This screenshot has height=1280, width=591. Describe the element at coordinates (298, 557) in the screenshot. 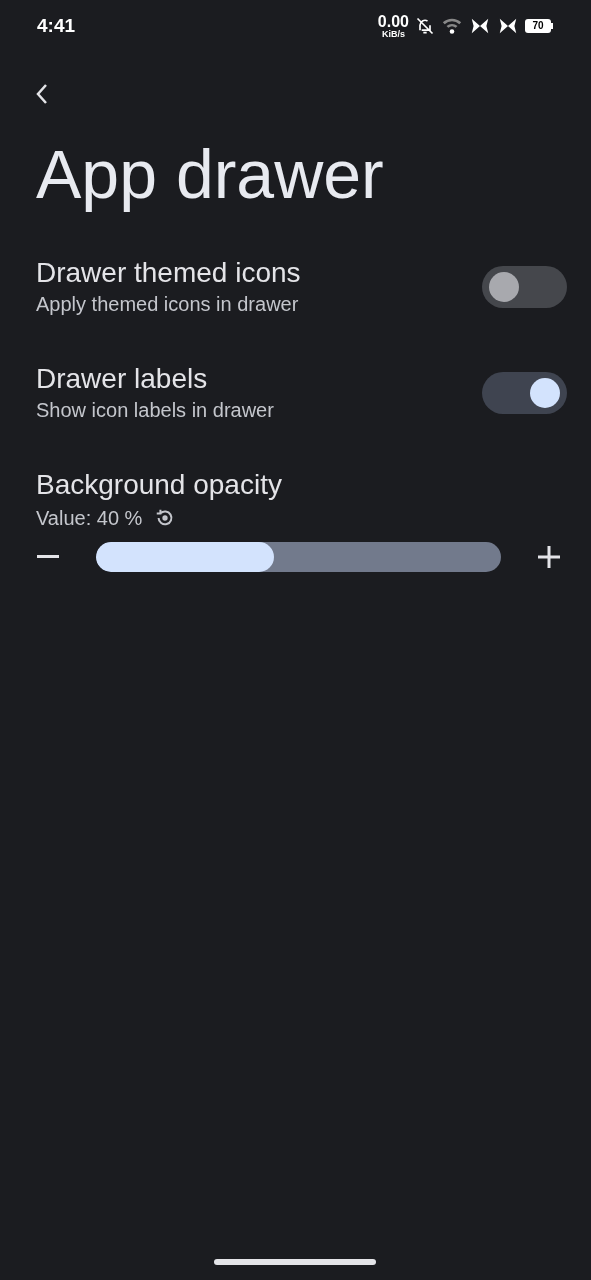

I see `opacity-slider` at that location.